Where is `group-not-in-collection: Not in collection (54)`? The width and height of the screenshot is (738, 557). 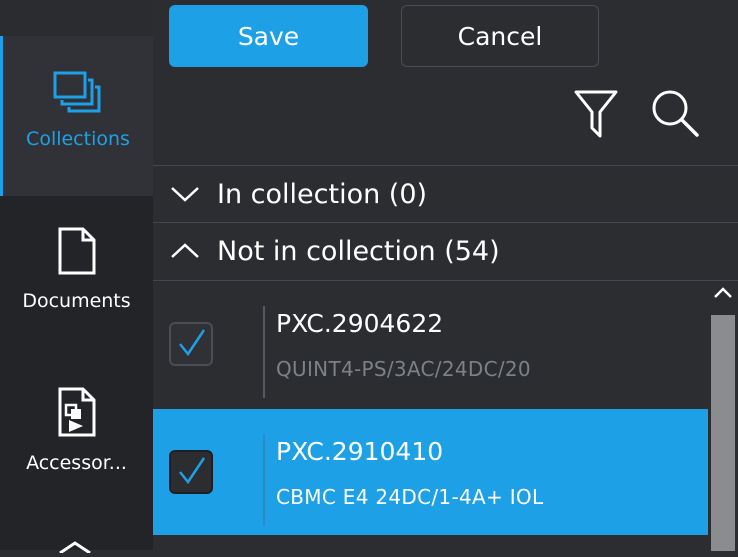 group-not-in-collection: Not in collection (54) is located at coordinates (445, 250).